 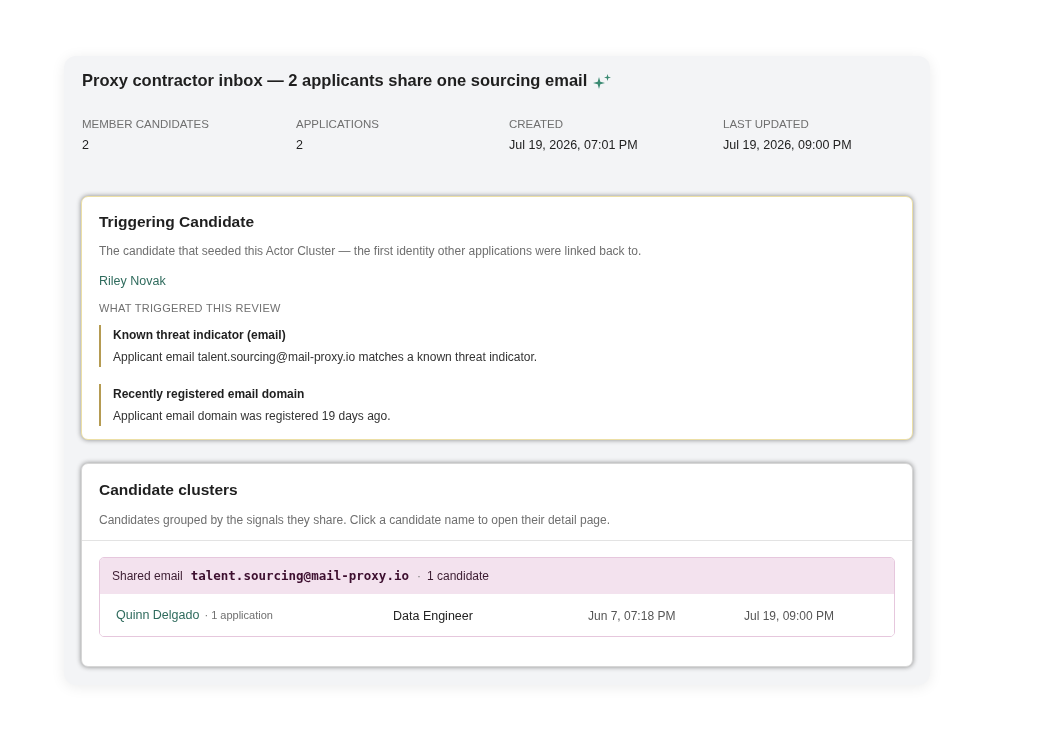 I want to click on card-title: Triggering Candidate, so click(x=176, y=222).